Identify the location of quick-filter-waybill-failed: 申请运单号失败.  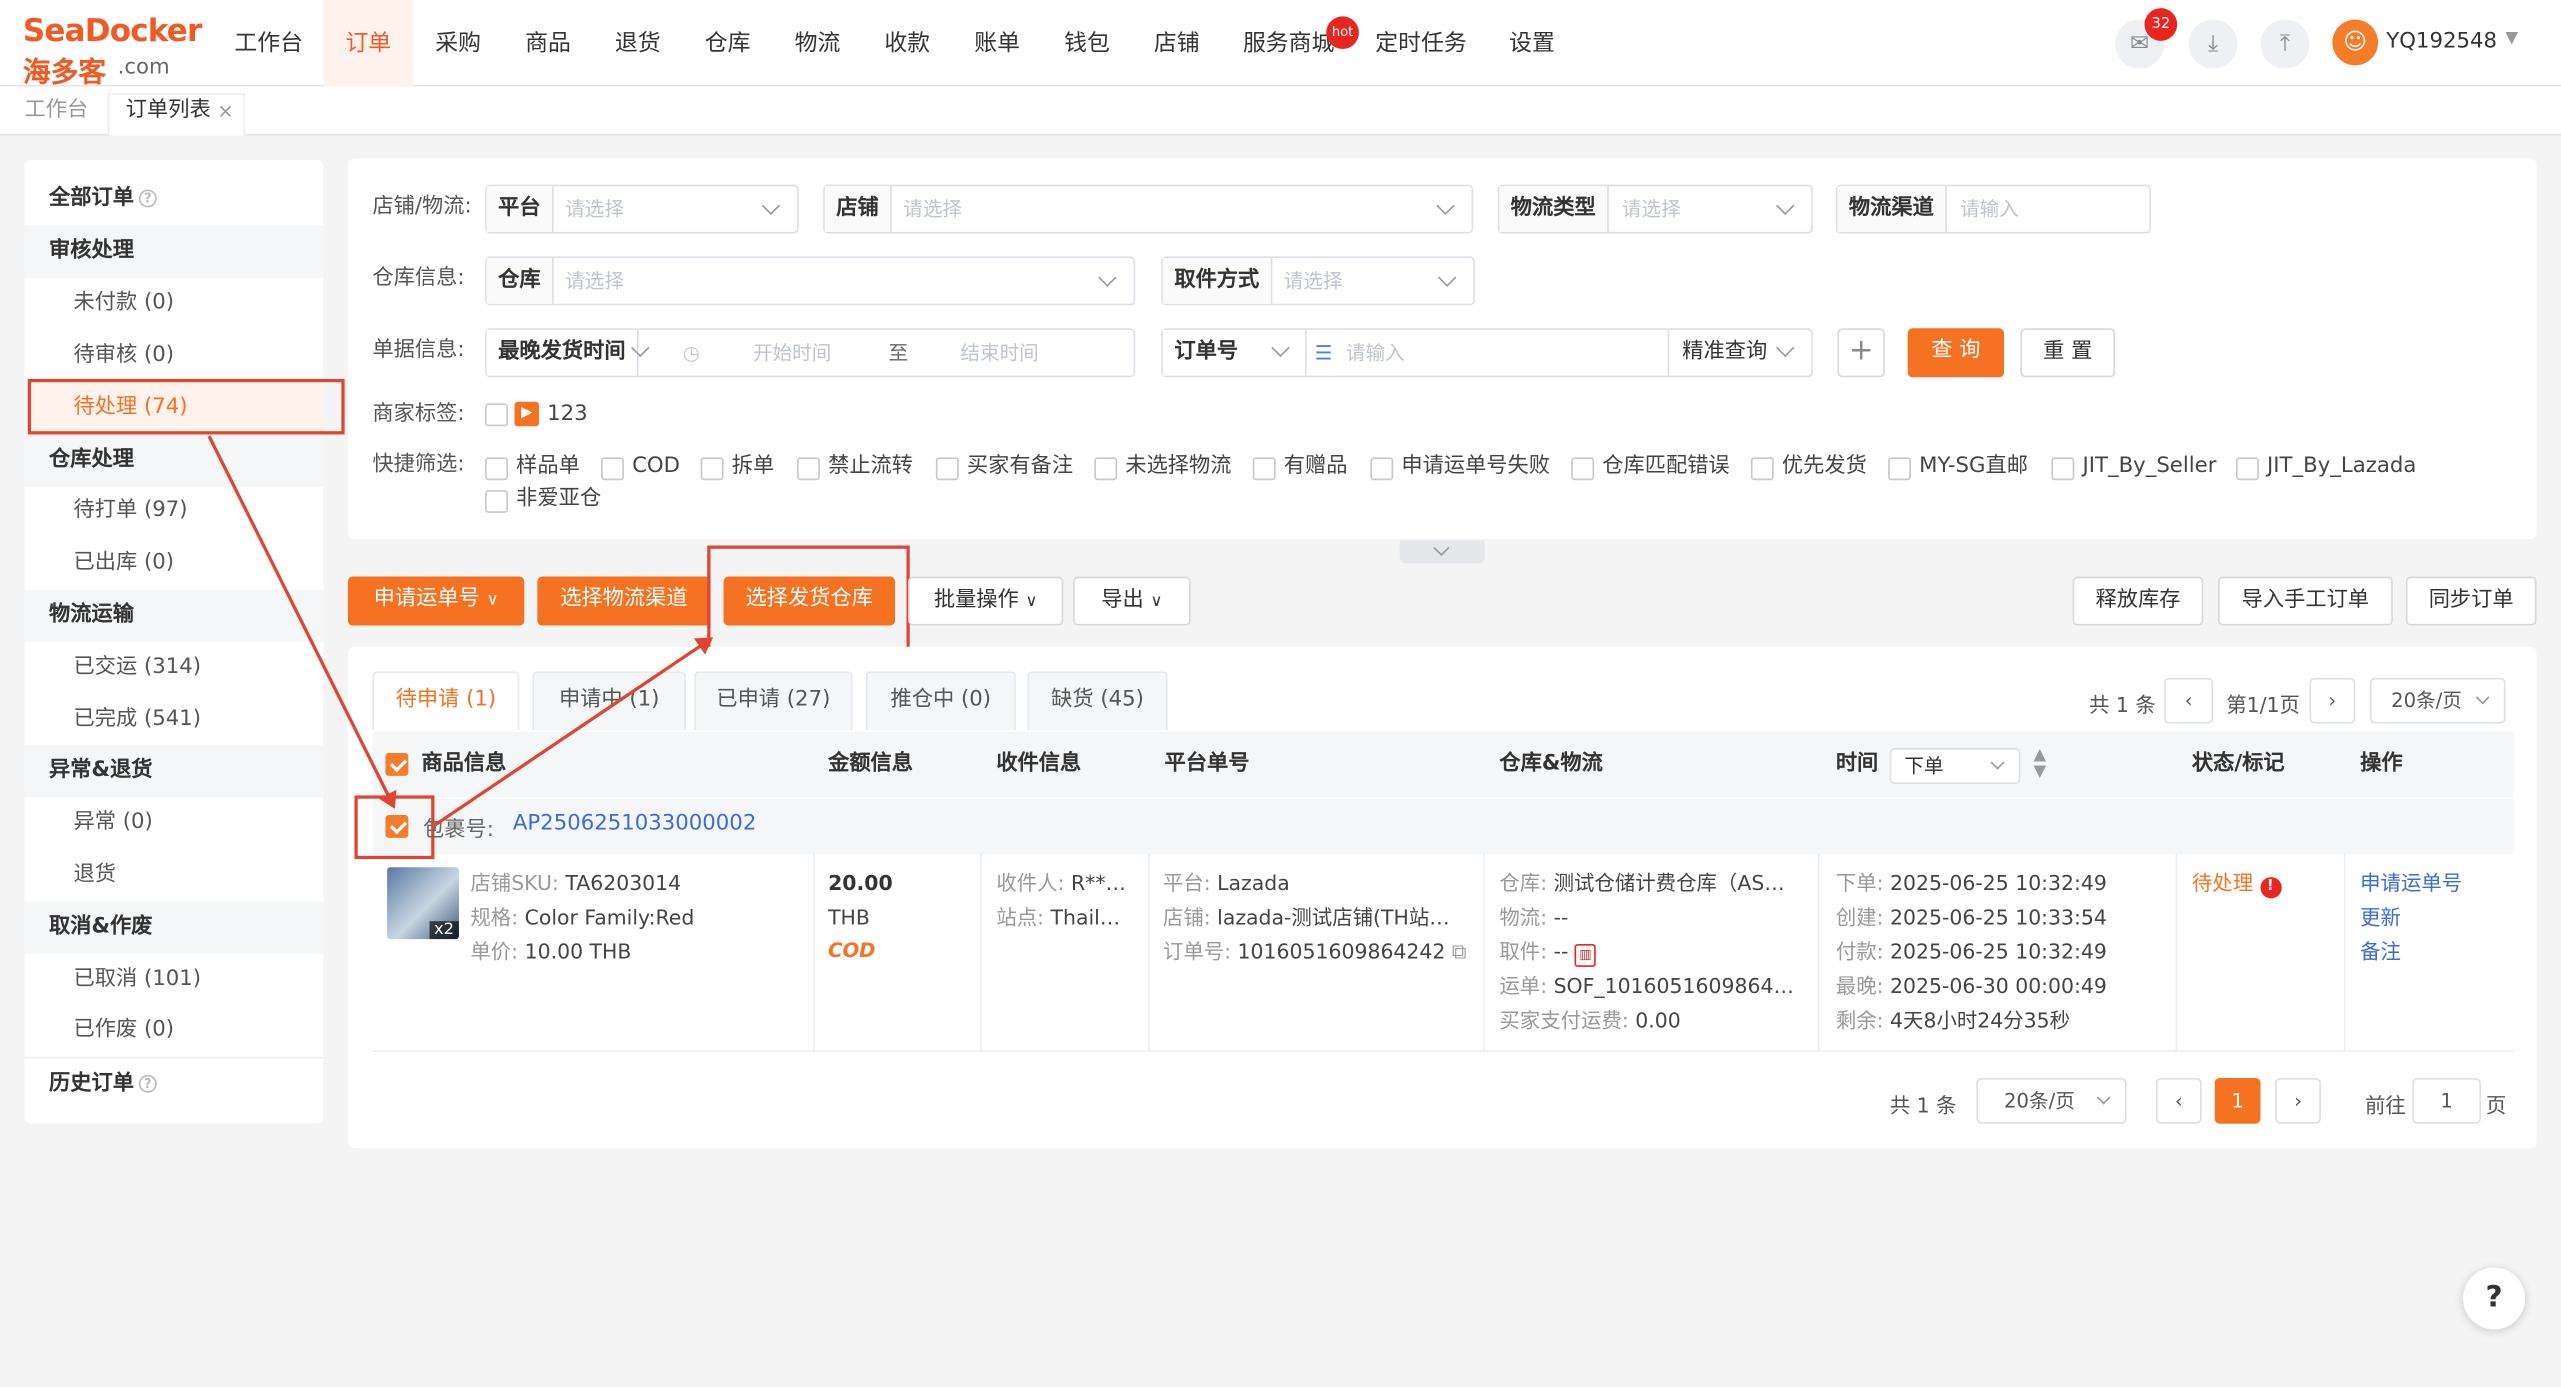
(1475, 466).